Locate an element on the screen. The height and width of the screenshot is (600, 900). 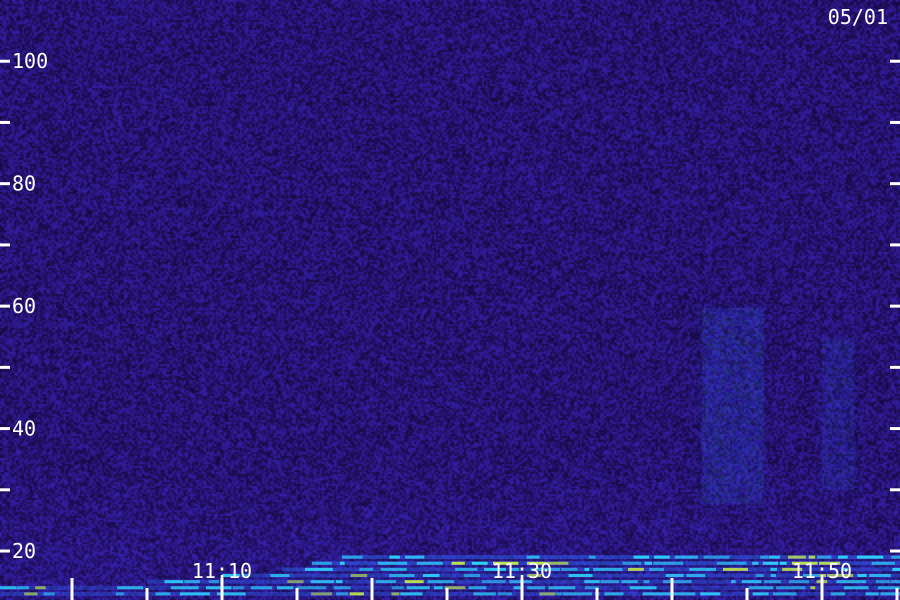
x-tick-label: 11:50 is located at coordinates (822, 571).